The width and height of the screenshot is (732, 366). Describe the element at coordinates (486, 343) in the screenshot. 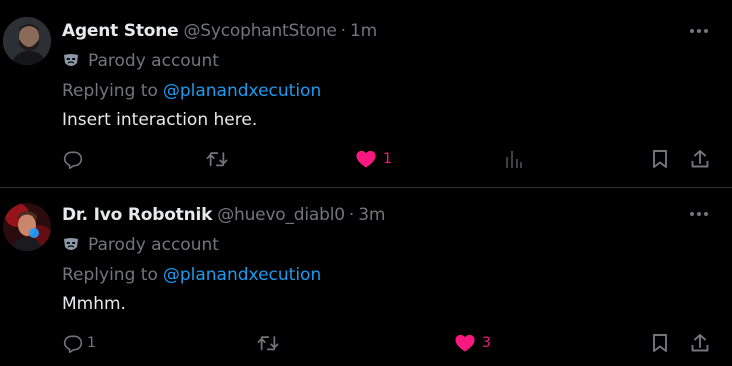

I see `like-count: 3` at that location.